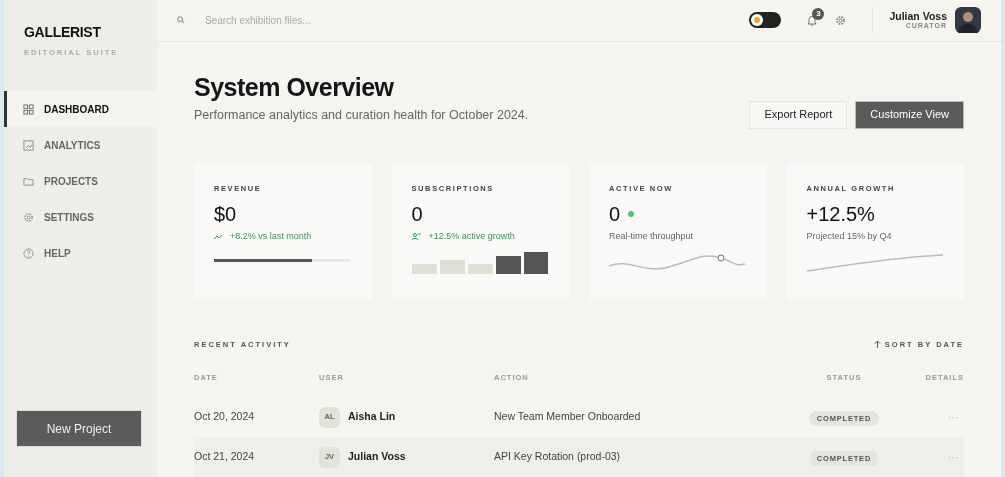 This screenshot has height=477, width=1005. I want to click on help-icon, so click(28, 253).